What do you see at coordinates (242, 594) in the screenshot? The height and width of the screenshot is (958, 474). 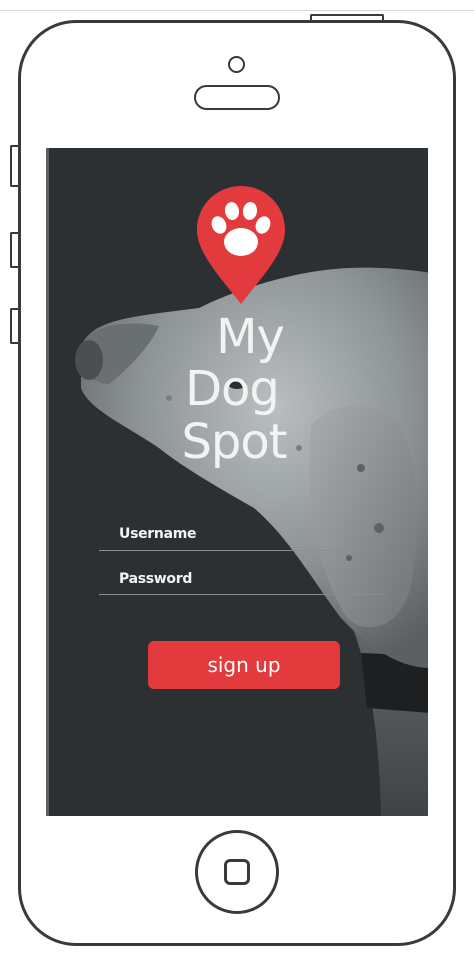 I see `password-underline` at bounding box center [242, 594].